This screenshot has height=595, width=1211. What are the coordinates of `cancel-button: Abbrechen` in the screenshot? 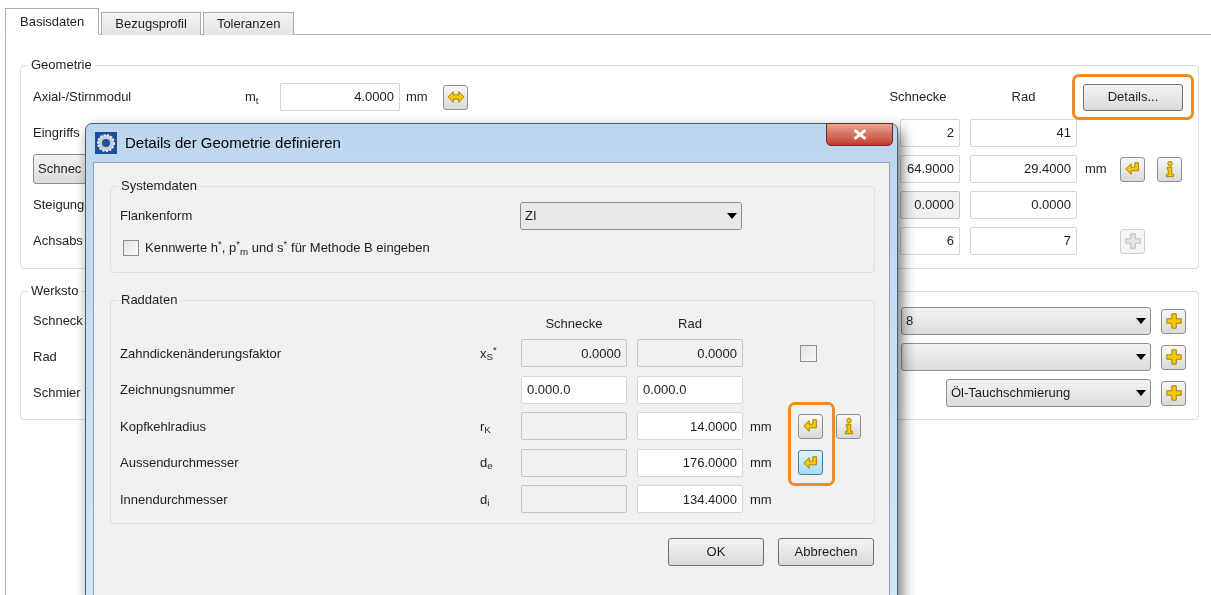 It's located at (826, 551).